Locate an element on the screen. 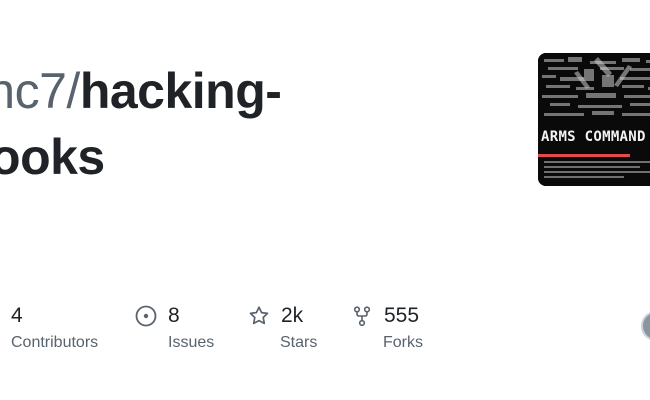 This screenshot has height=400, width=650. star-icon is located at coordinates (259, 316).